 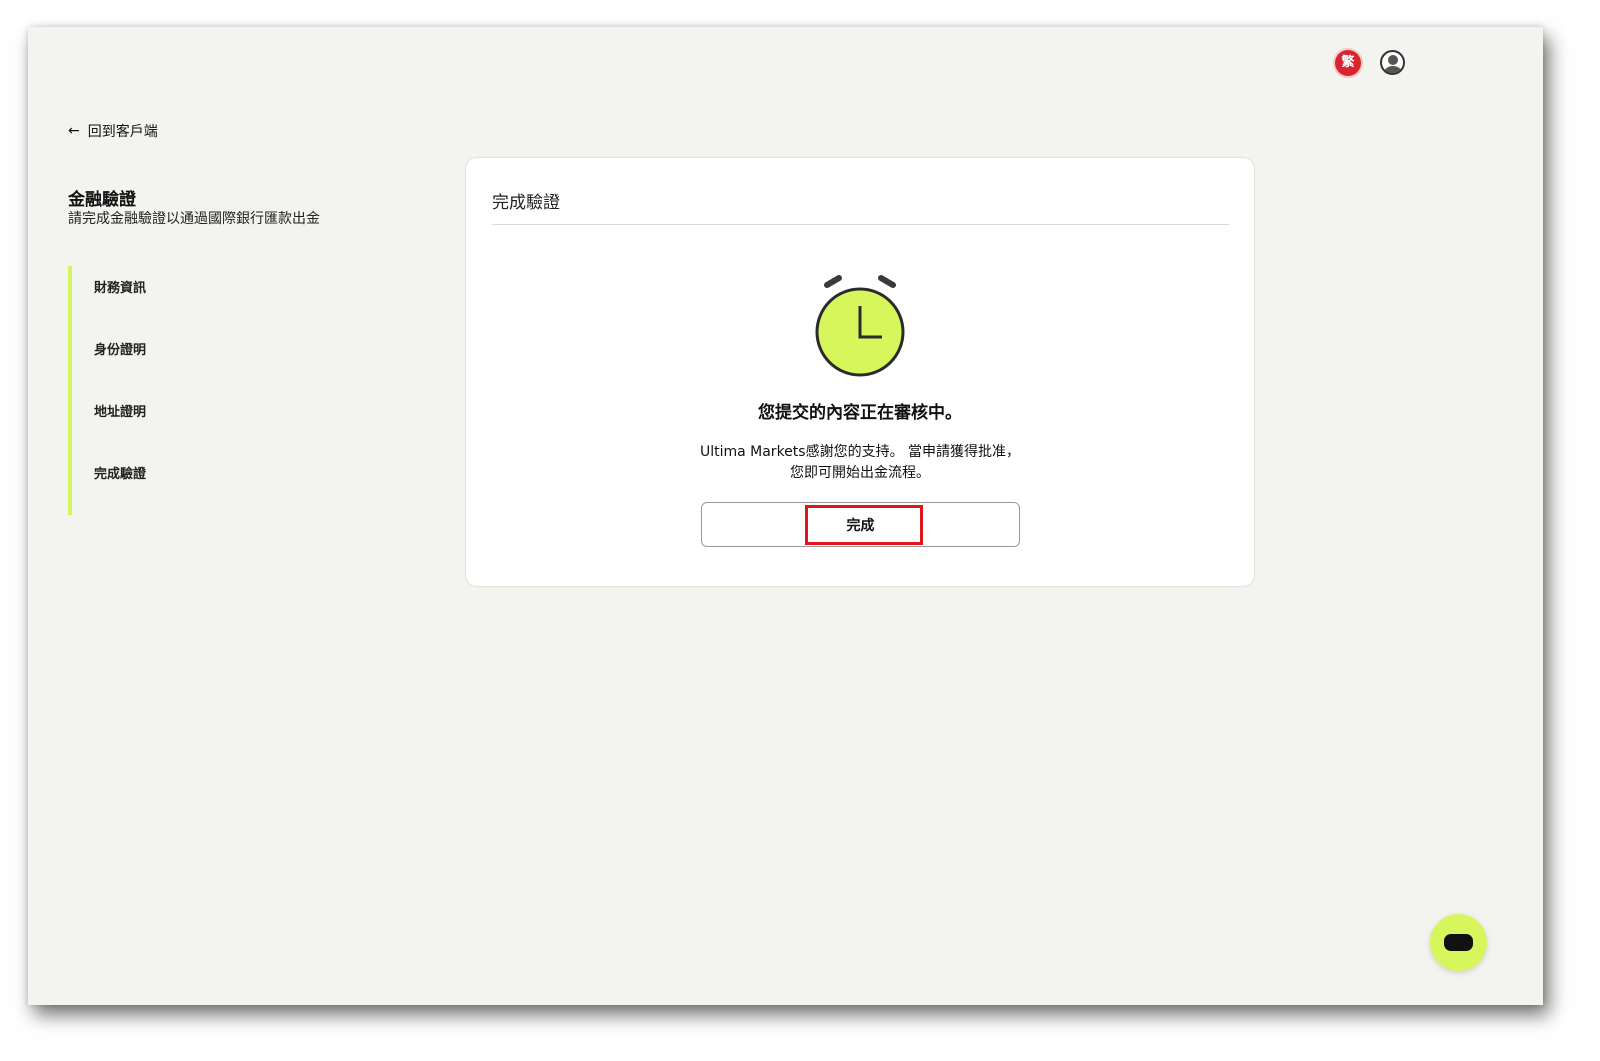 I want to click on avatar-head, so click(x=1393, y=60).